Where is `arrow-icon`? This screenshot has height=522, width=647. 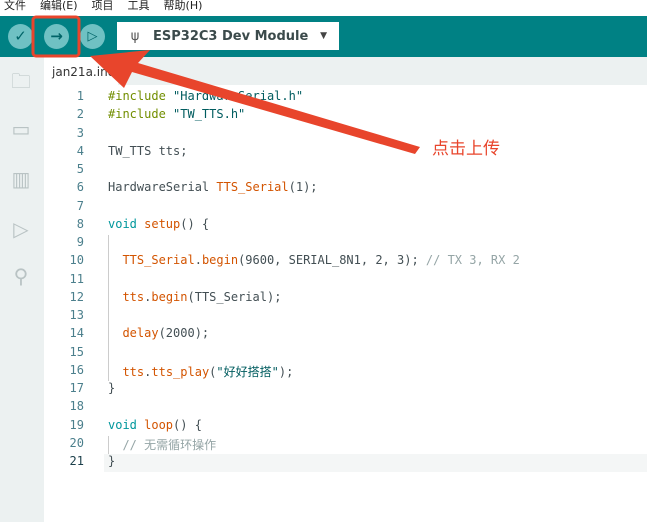 arrow-icon is located at coordinates (255, 102).